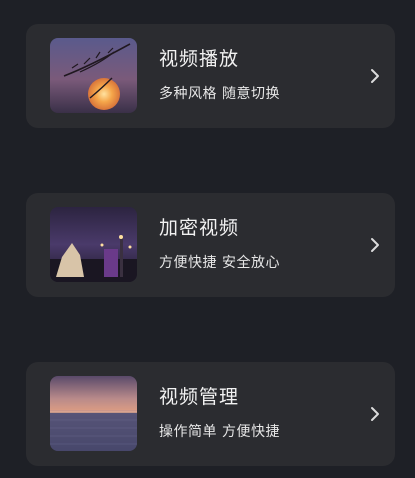 The image size is (415, 478). Describe the element at coordinates (219, 94) in the screenshot. I see `card-subtitle: 多种风格 随意切换` at that location.